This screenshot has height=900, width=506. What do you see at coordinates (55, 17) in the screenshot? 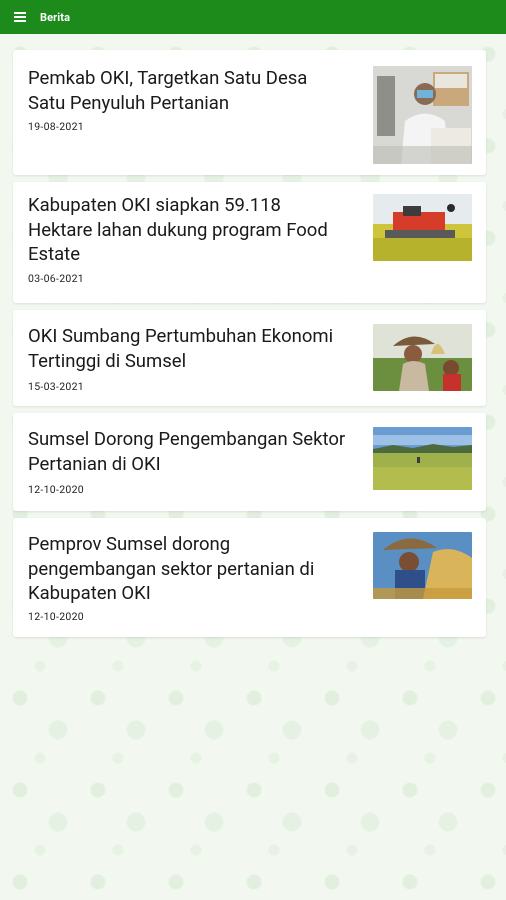
I see `page-title: Berita` at bounding box center [55, 17].